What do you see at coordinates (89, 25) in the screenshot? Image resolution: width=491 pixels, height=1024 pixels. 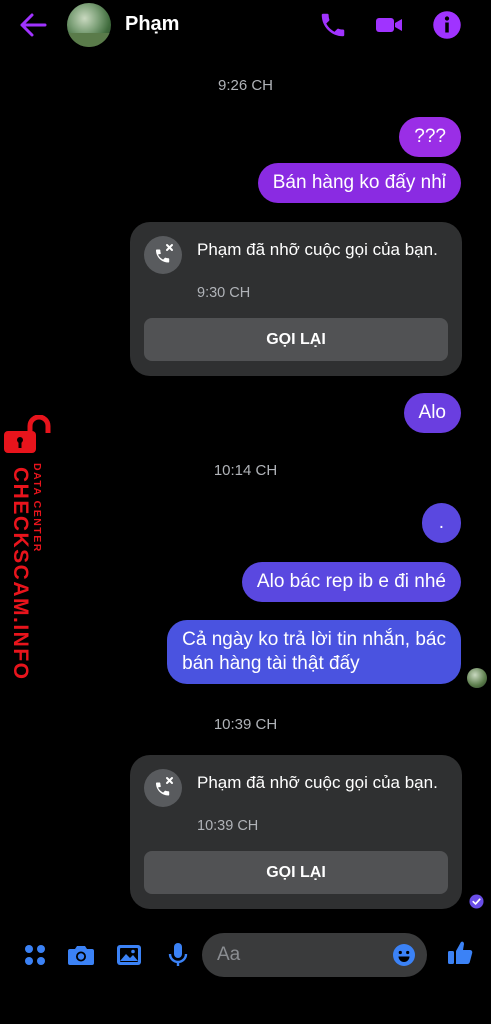 I see `contact-avatar` at bounding box center [89, 25].